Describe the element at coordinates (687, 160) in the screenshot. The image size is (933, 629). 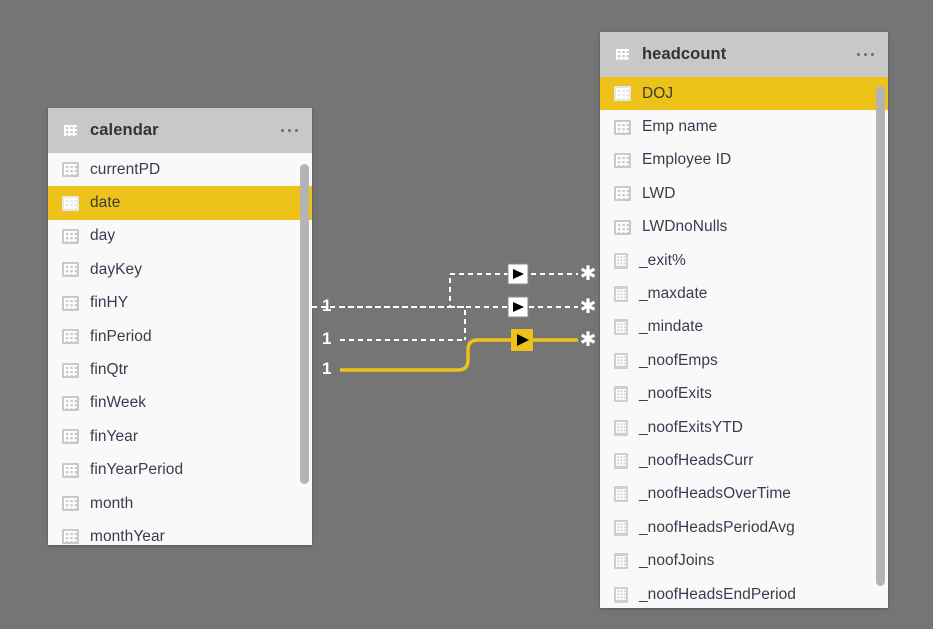
I see `field-label: Employee ID` at that location.